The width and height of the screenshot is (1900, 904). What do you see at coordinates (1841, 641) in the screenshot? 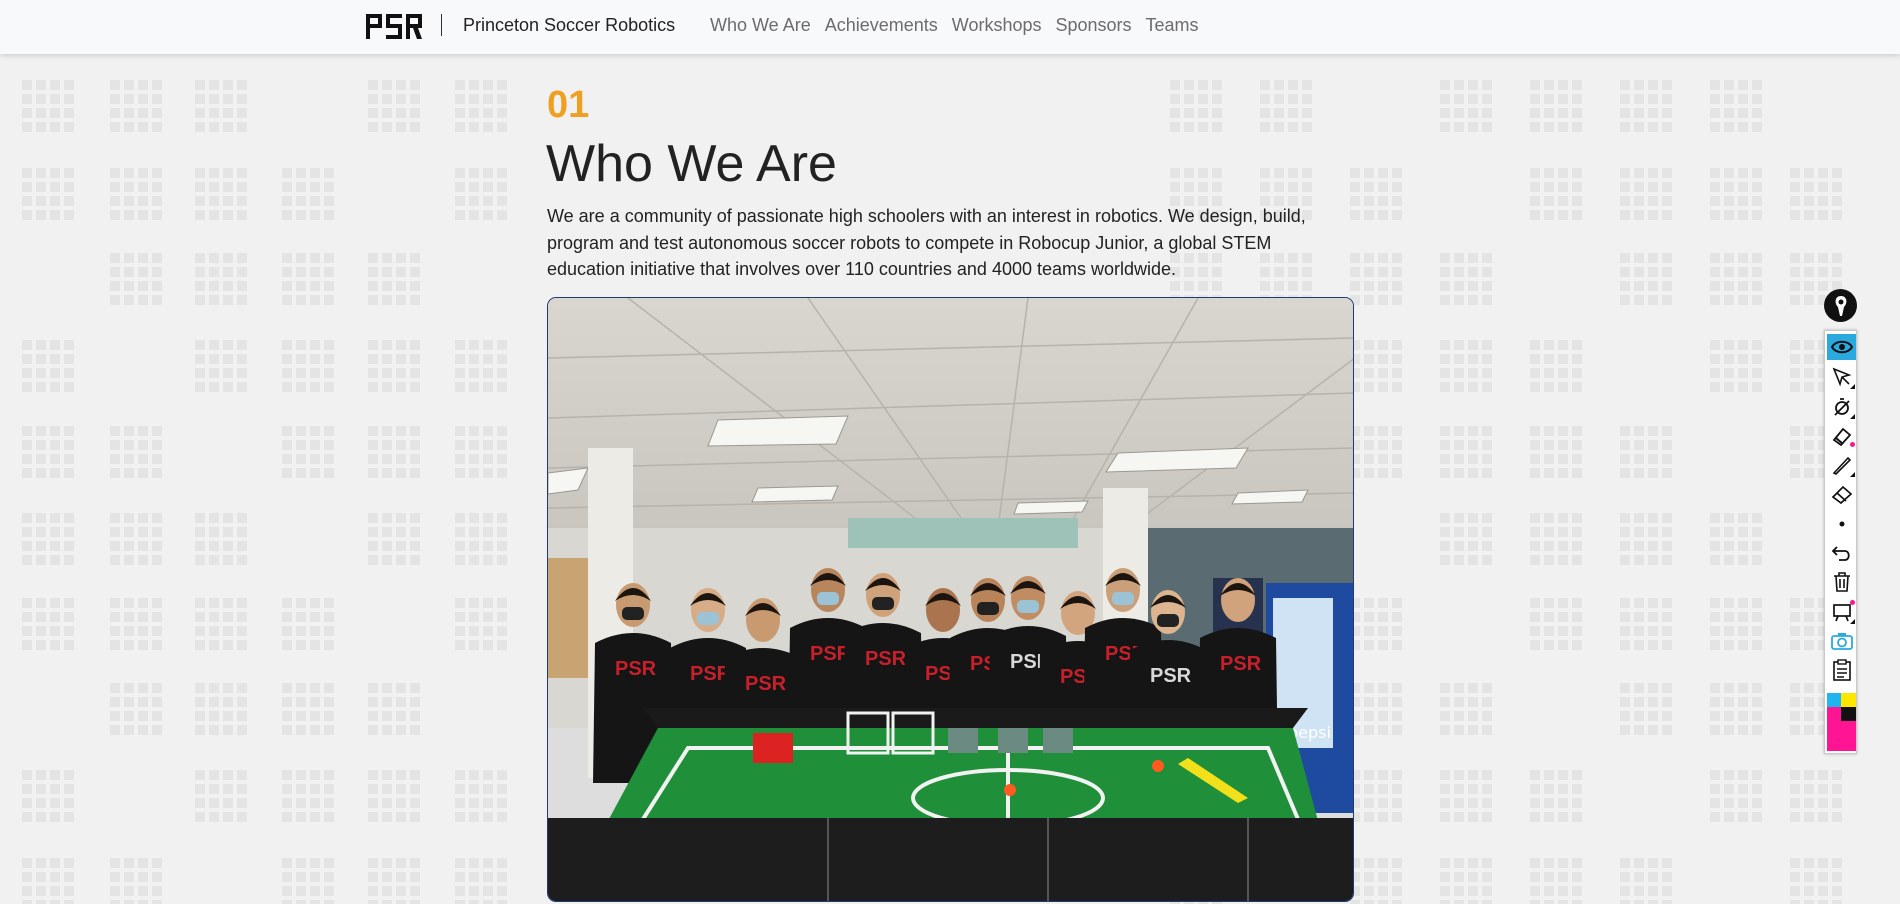
I see `camera-icon` at bounding box center [1841, 641].